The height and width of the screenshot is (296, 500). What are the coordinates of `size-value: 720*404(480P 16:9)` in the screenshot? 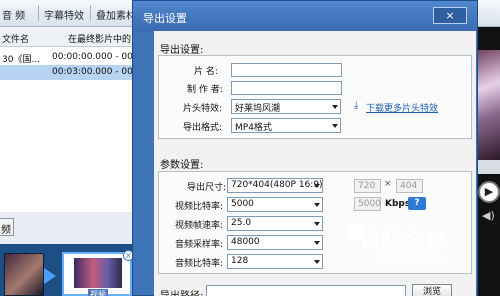 It's located at (277, 185).